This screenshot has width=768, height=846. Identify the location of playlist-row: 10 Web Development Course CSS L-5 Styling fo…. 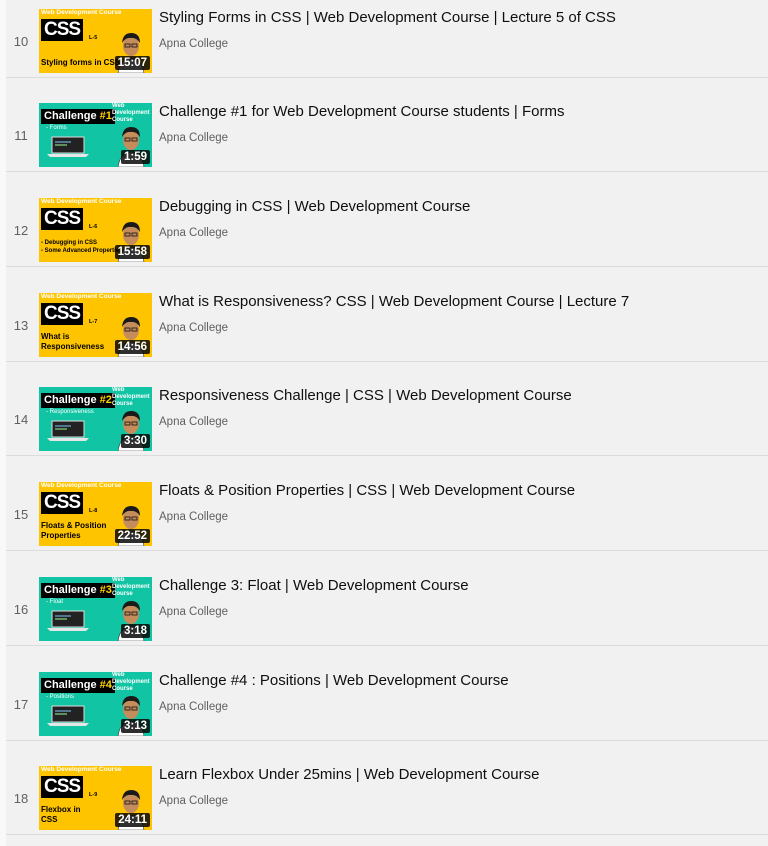
(387, 39).